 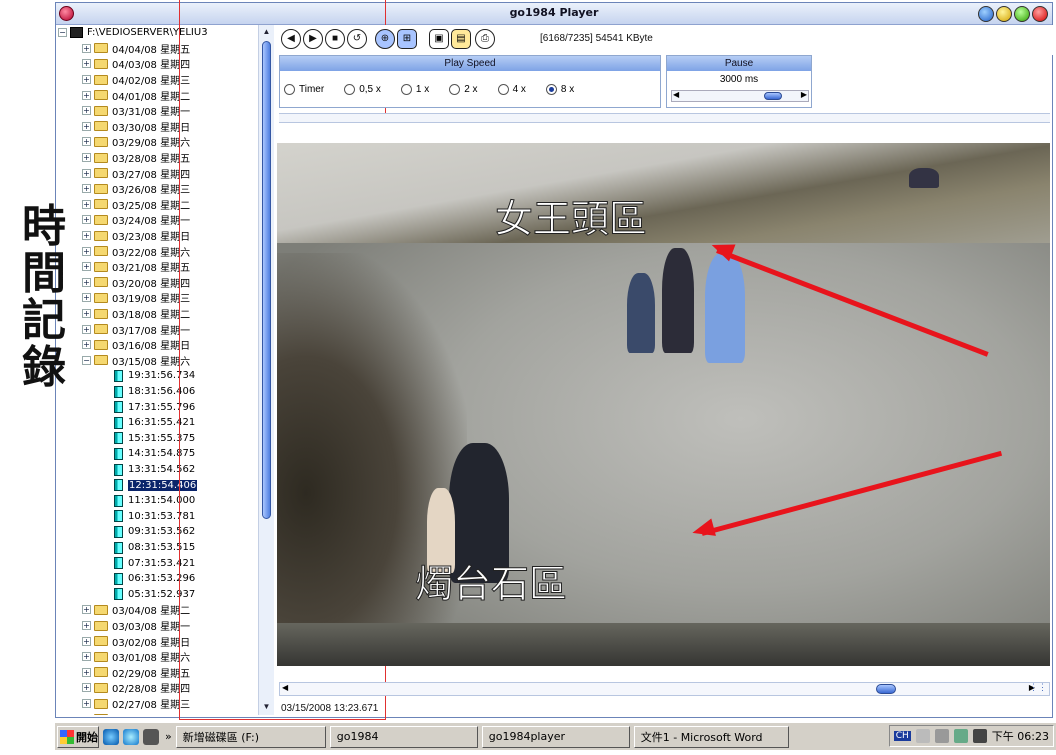 I want to click on tree-folder-item: +02/26/08 星期二, so click(x=136, y=713).